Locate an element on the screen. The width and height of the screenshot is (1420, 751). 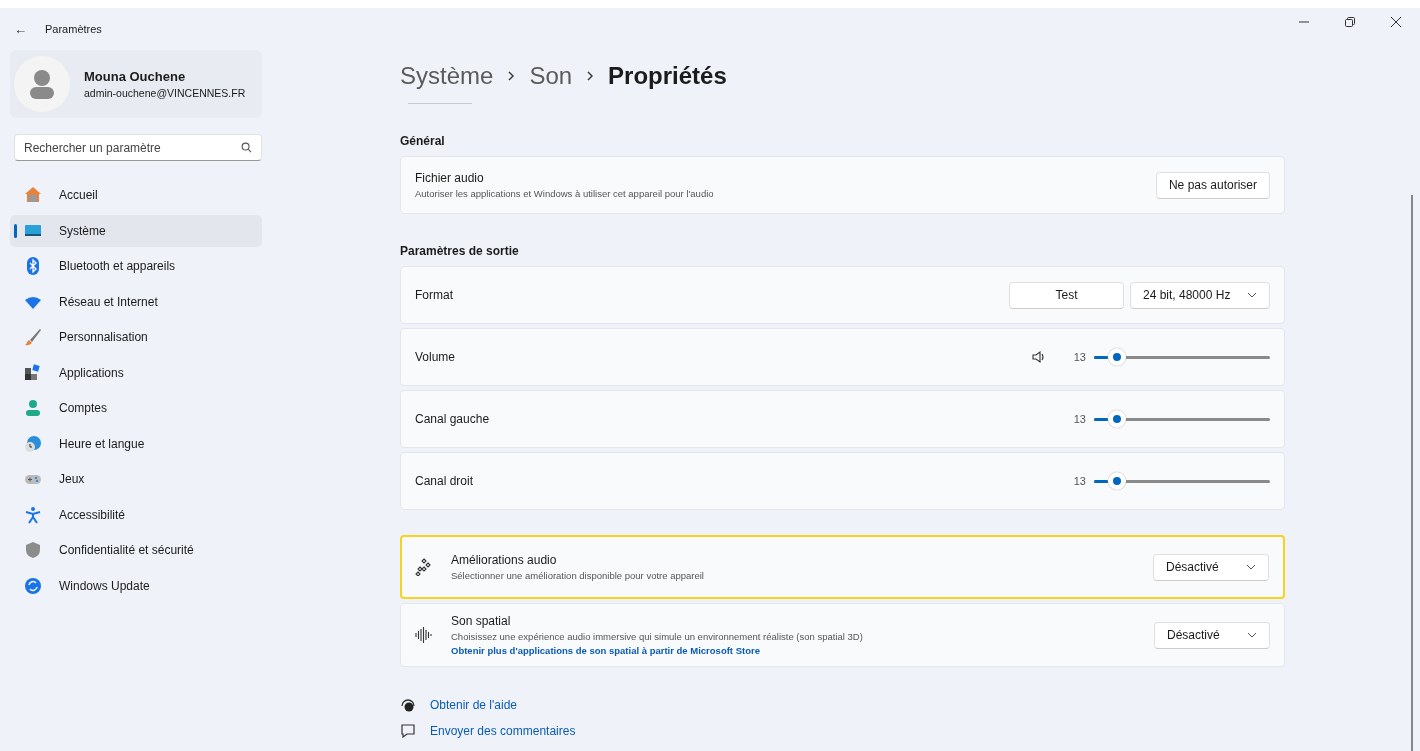
feedback-icon is located at coordinates (408, 731).